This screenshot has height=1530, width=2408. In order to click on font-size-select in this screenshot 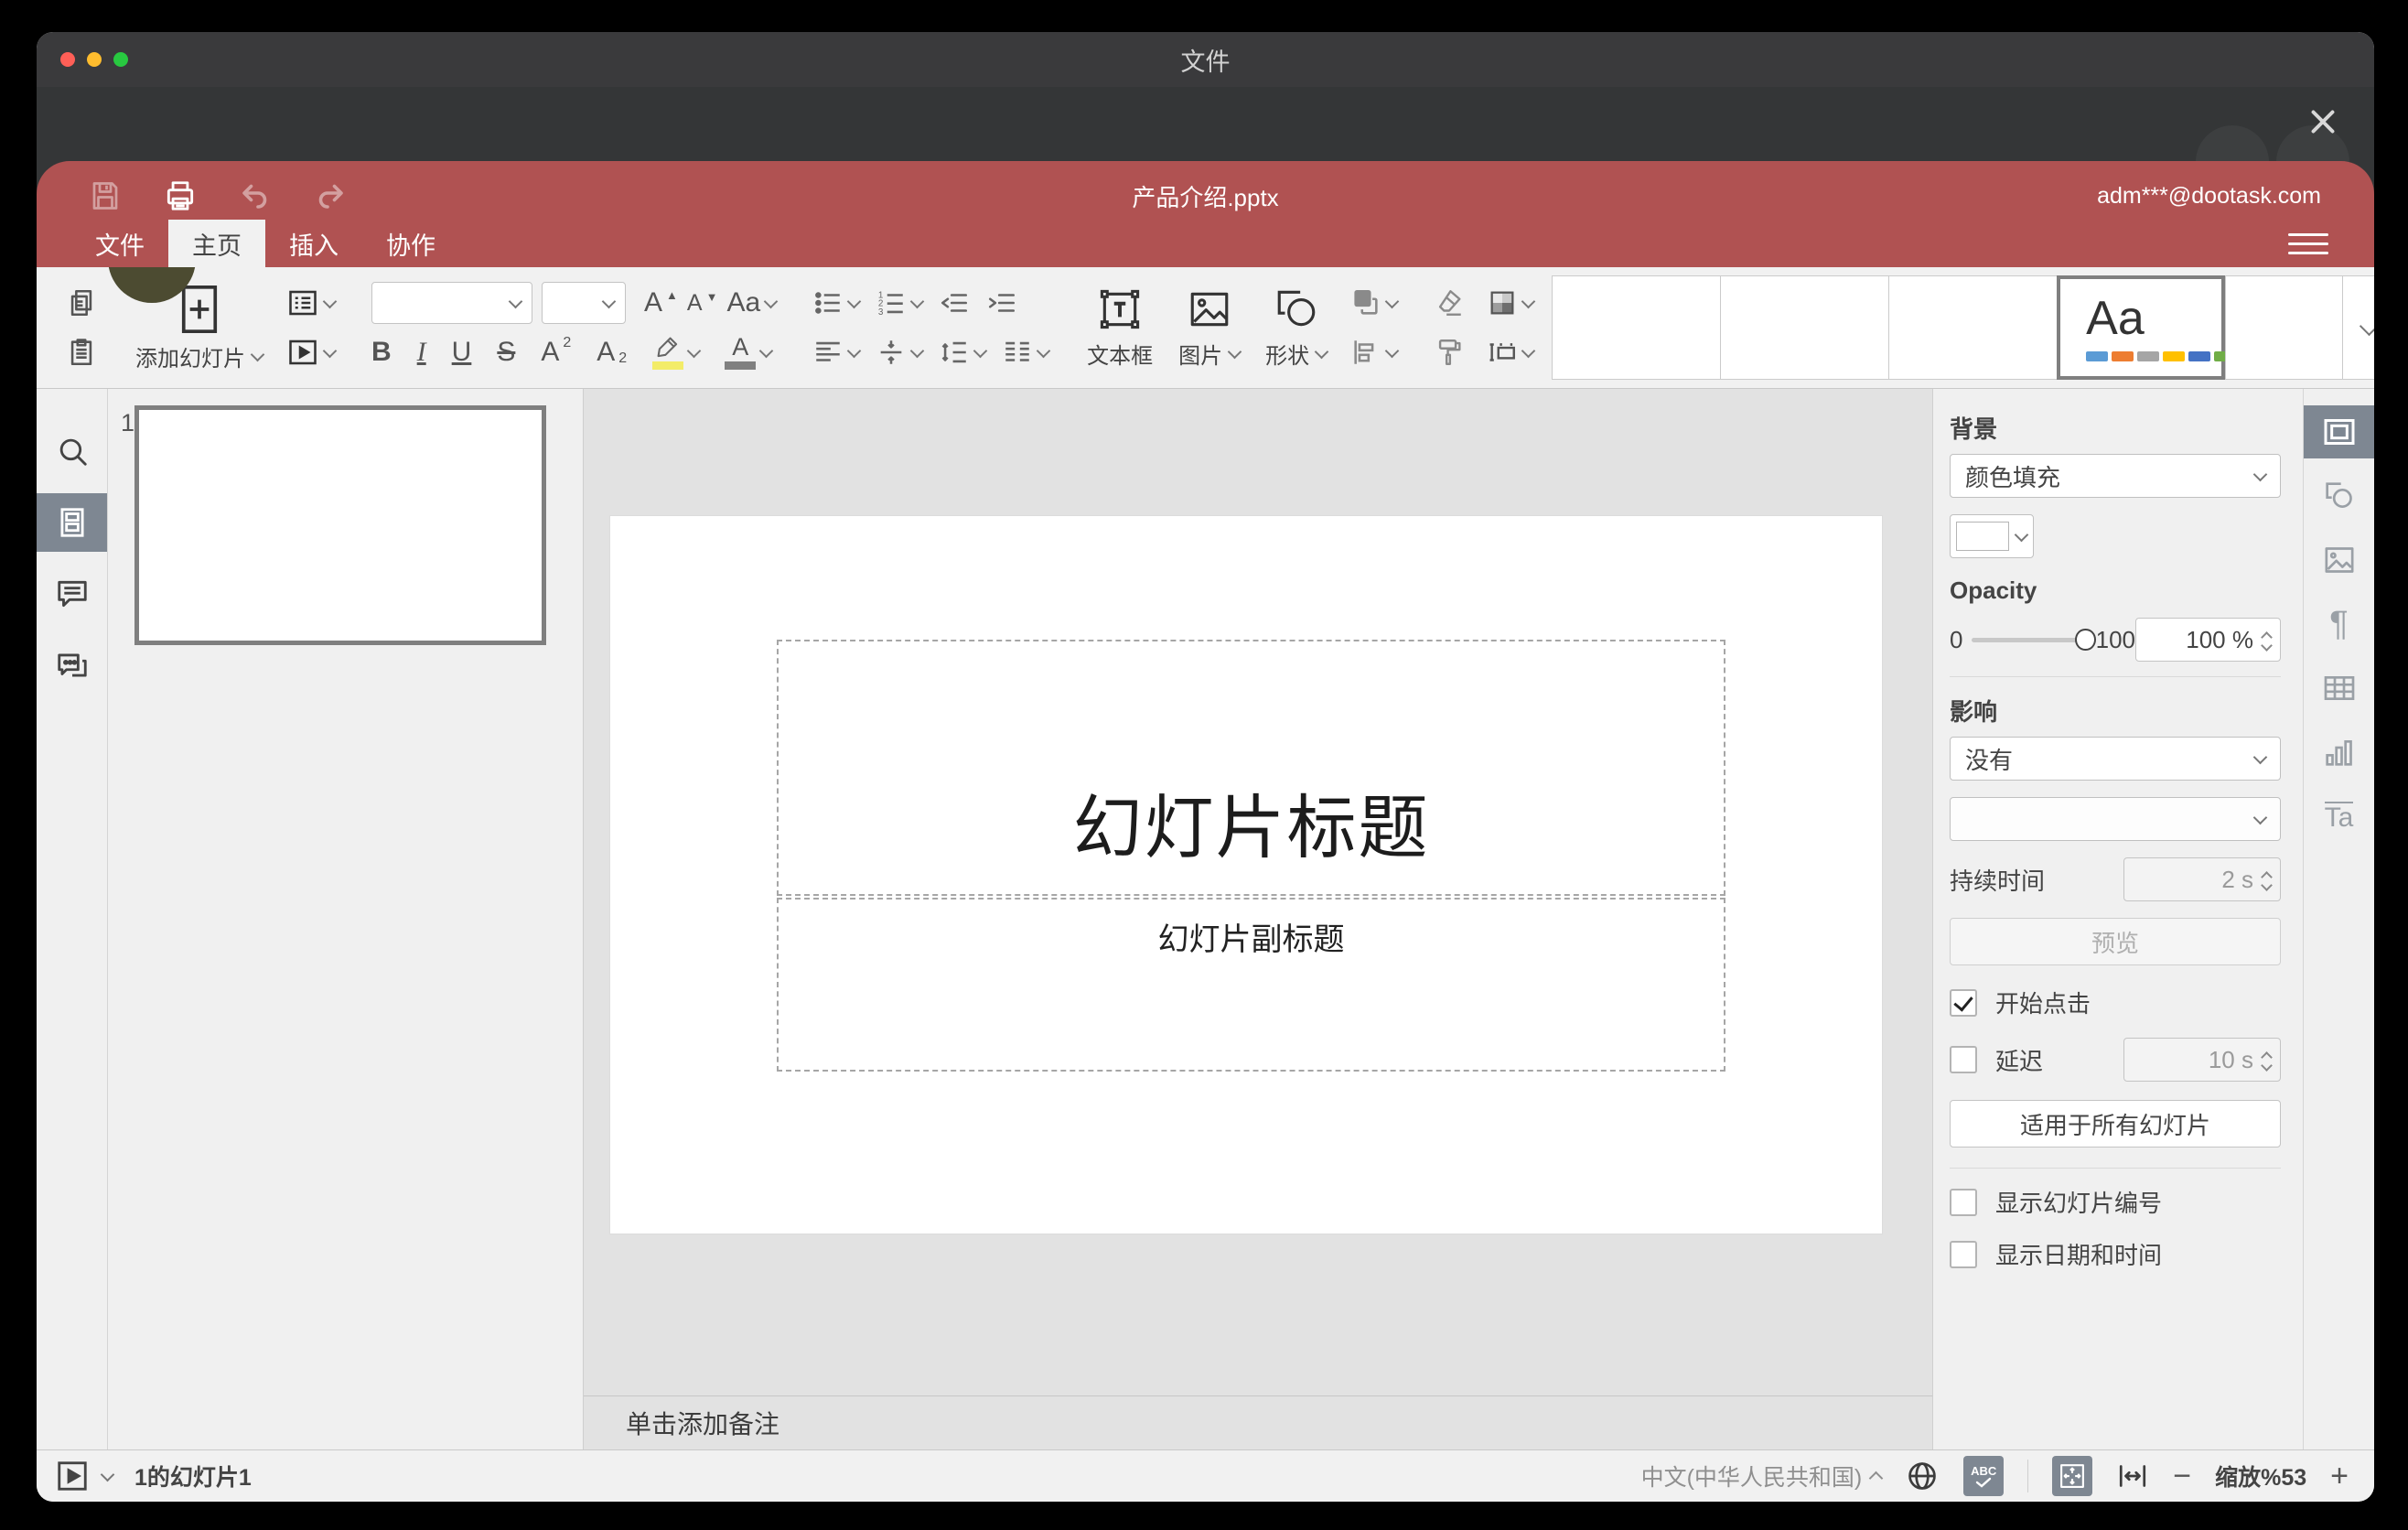, I will do `click(584, 303)`.